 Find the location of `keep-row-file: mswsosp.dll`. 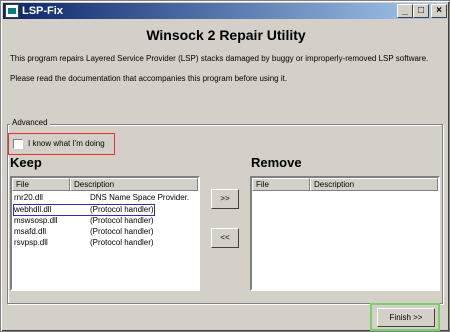

keep-row-file: mswsosp.dll is located at coordinates (36, 220).